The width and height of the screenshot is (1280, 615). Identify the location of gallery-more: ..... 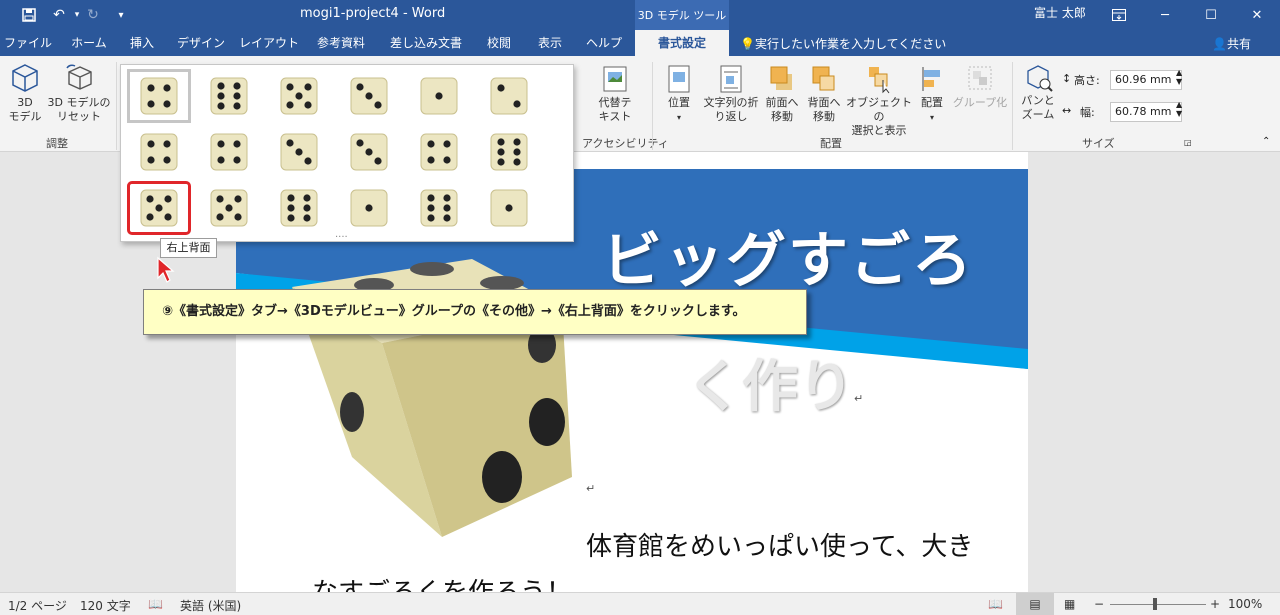
(341, 234).